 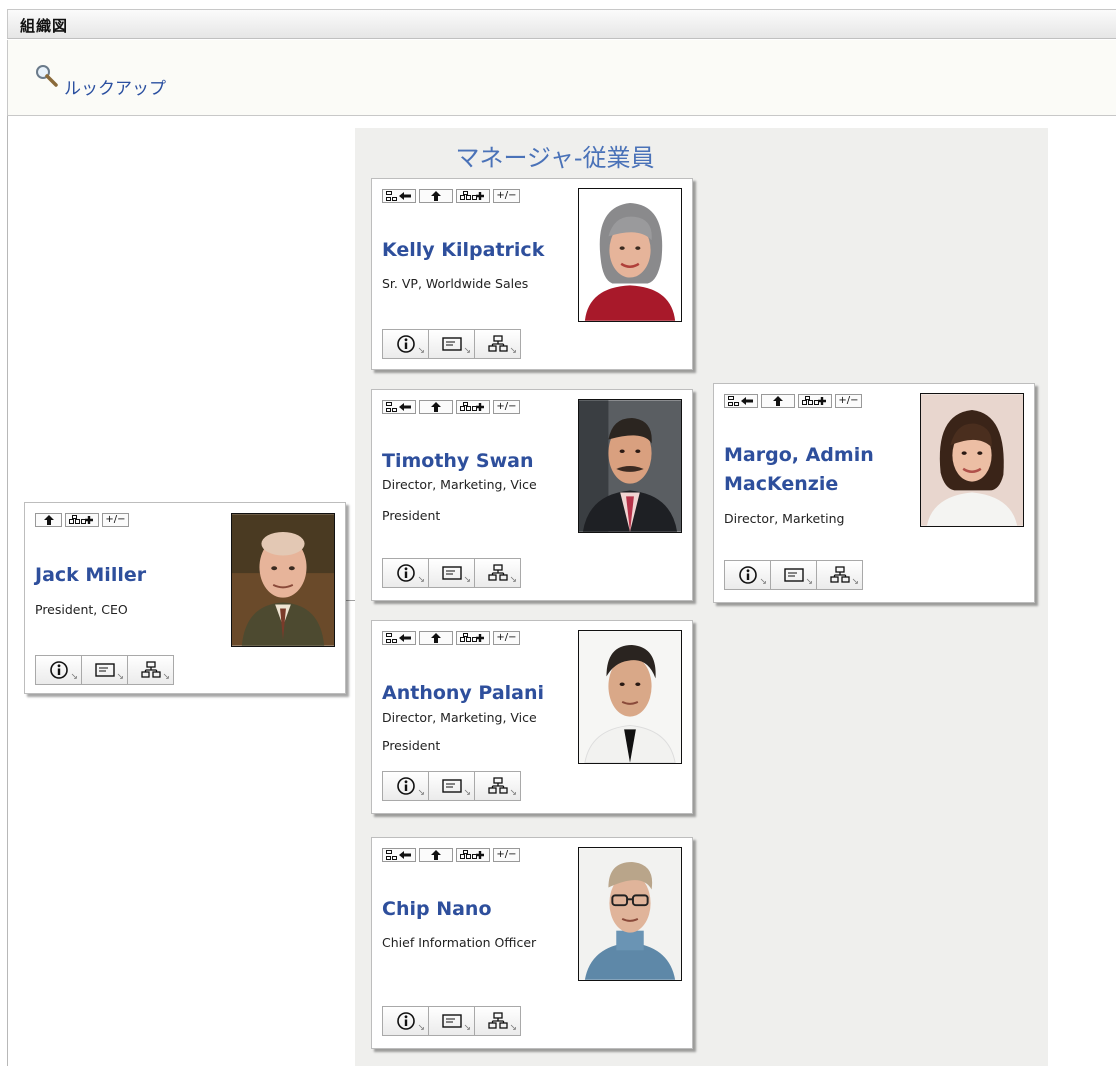 I want to click on photo-jack-miller, so click(x=283, y=580).